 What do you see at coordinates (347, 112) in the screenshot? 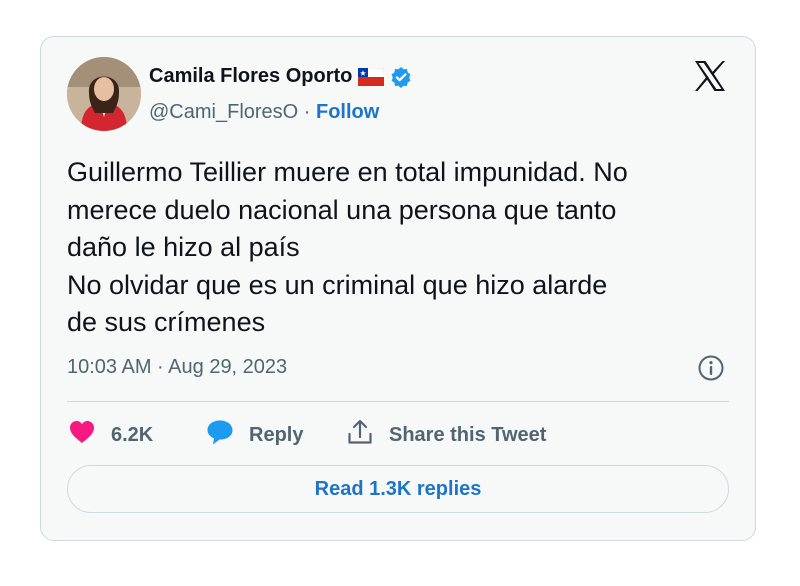
I see `follow-button: Follow` at bounding box center [347, 112].